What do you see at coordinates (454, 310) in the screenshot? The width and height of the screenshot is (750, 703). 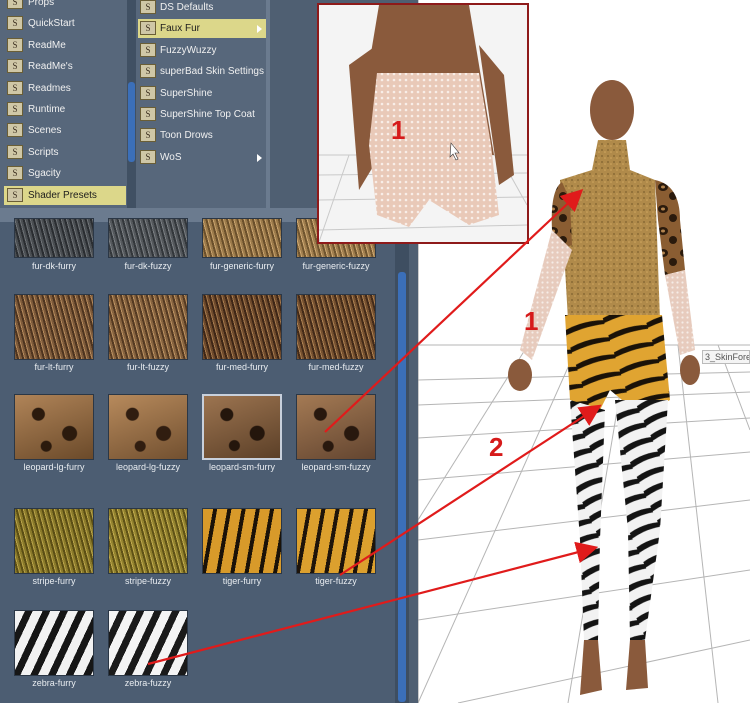 I see `arrow-leopard-to-sleeve` at bounding box center [454, 310].